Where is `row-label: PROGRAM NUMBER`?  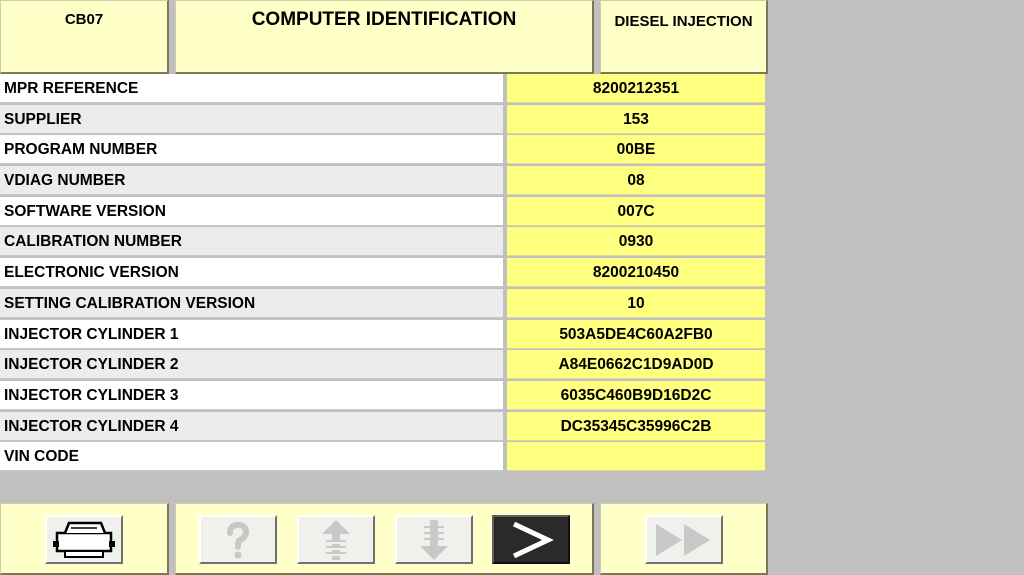 row-label: PROGRAM NUMBER is located at coordinates (251, 150).